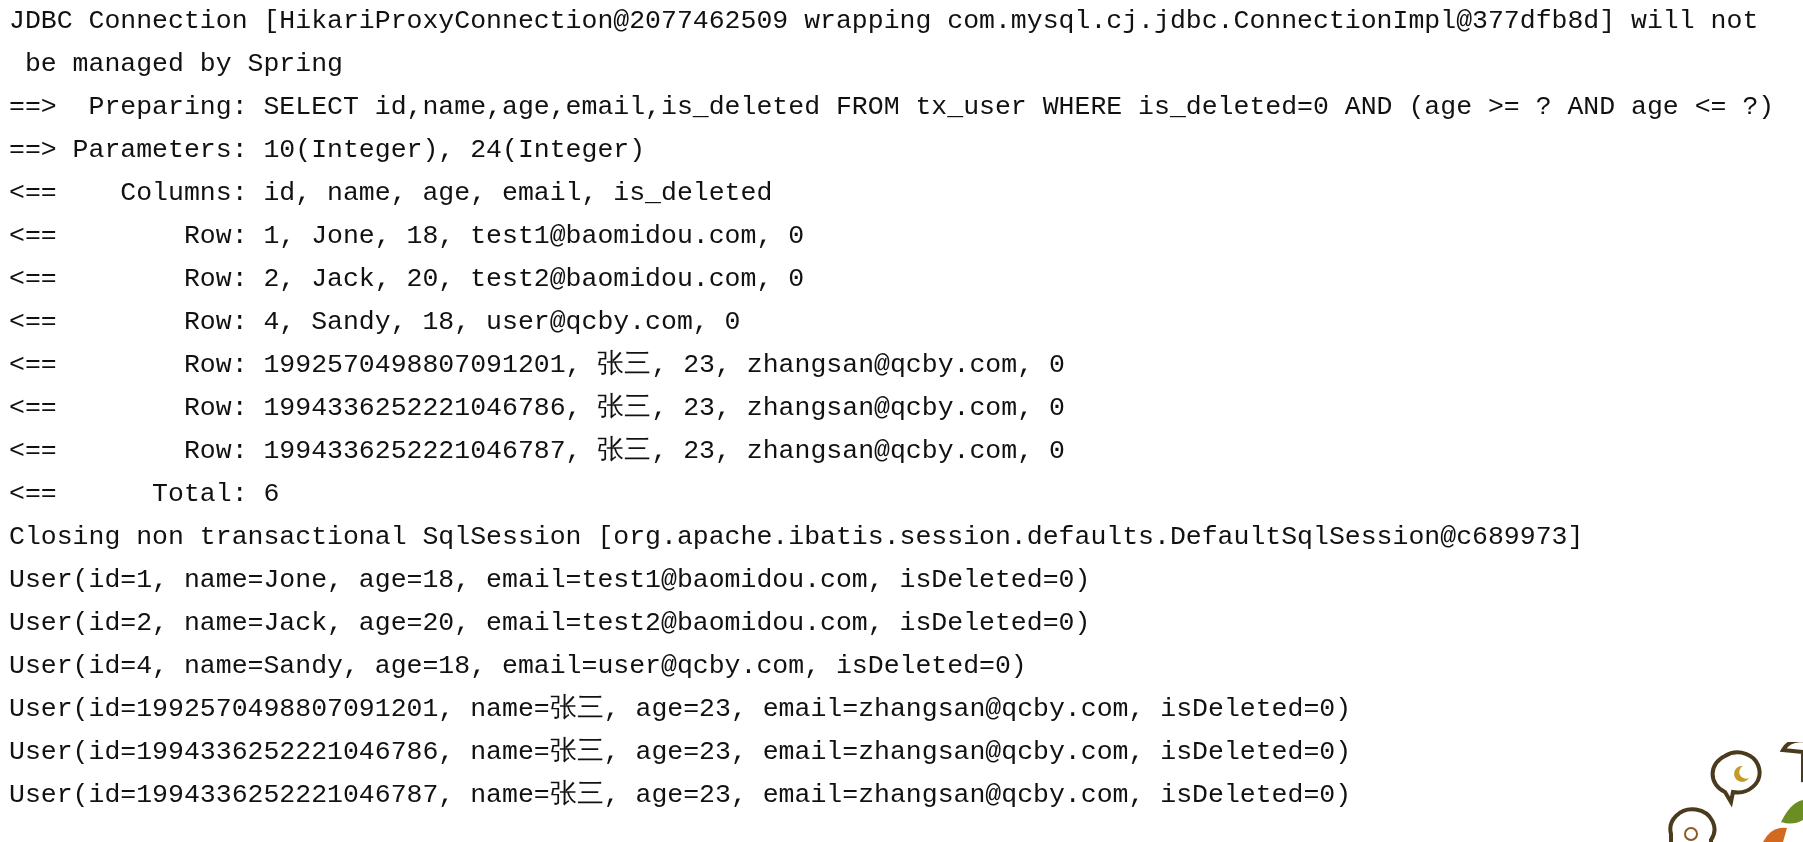  What do you see at coordinates (680, 709) in the screenshot?
I see `log-line: User(id=1992570498807091201, name=张三, age=23, email=zhangsan@qcby.com, isDeleted=0)` at bounding box center [680, 709].